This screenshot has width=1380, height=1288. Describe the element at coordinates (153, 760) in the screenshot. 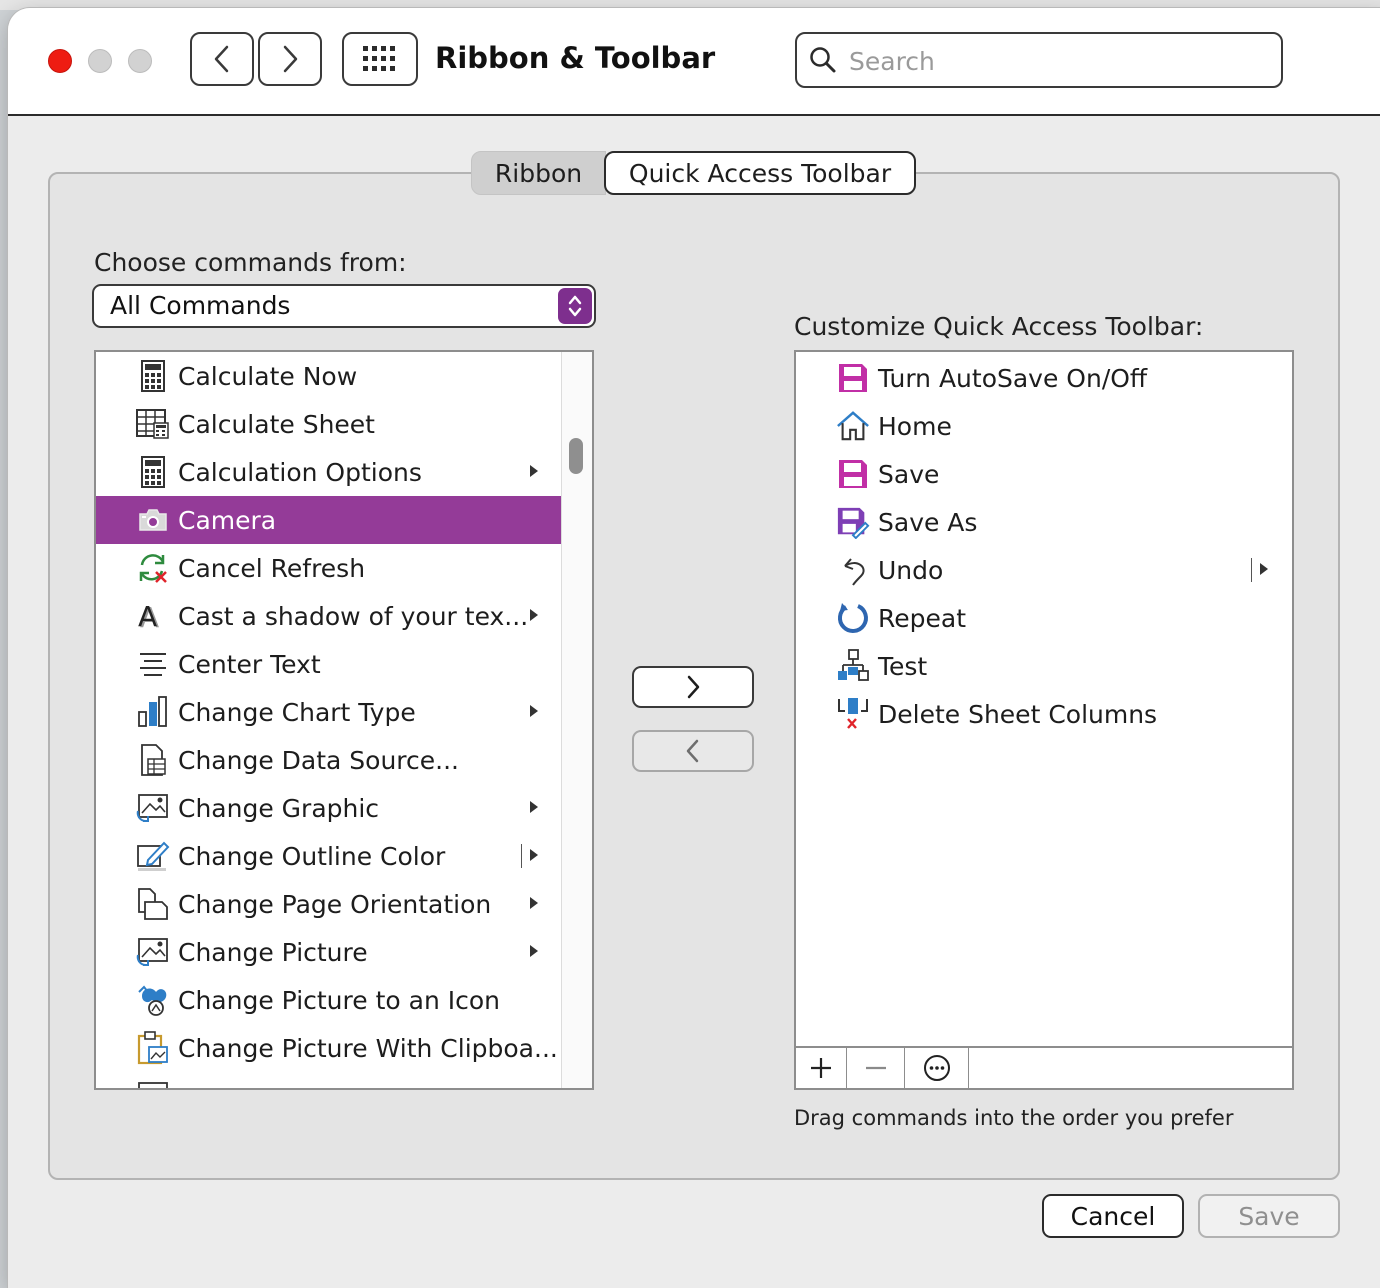

I see `data-source-icon` at that location.